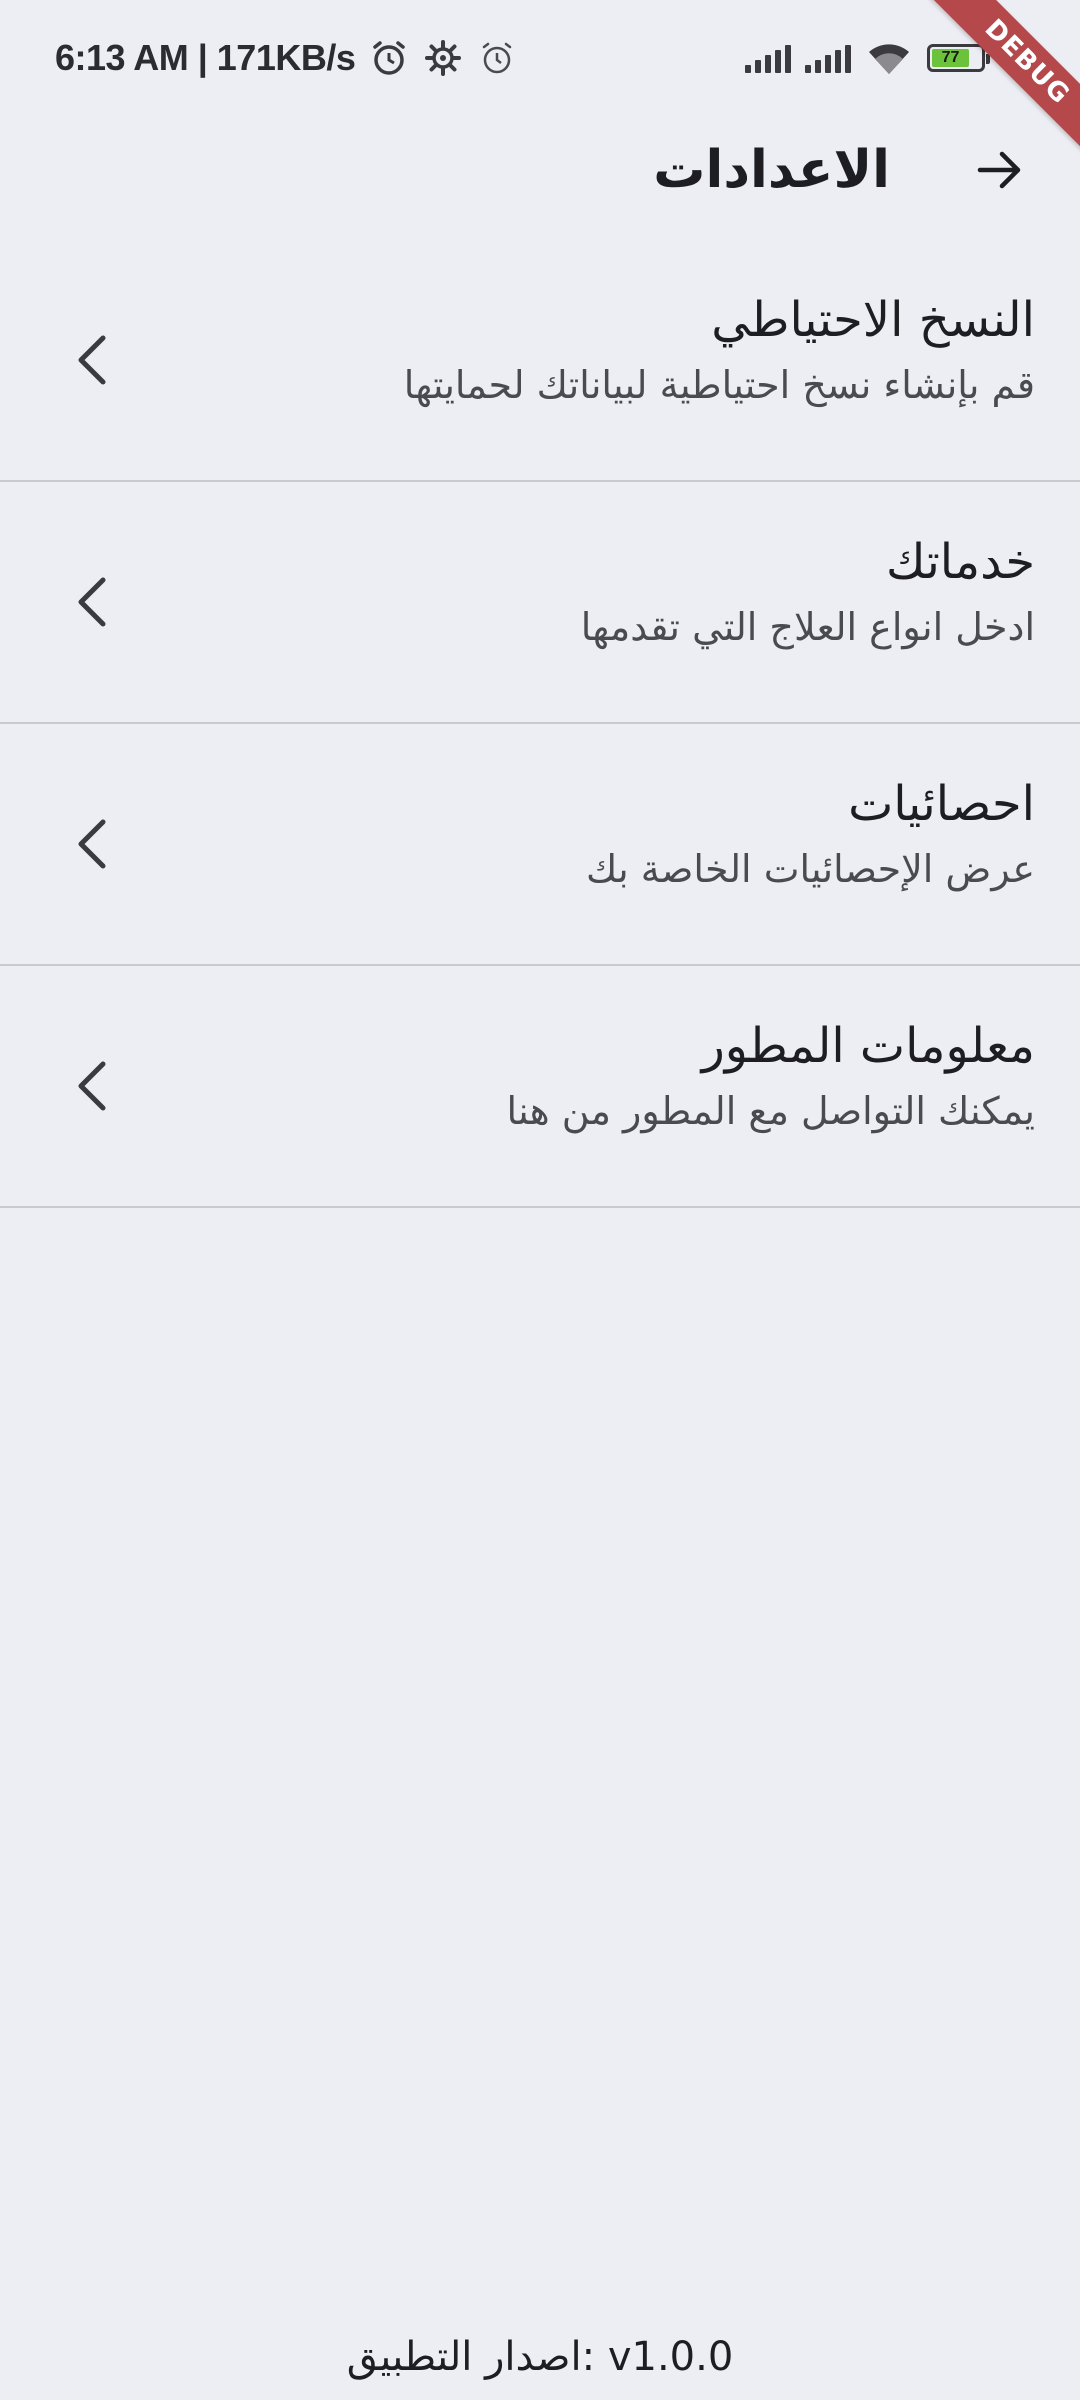 Image resolution: width=1080 pixels, height=2400 pixels. I want to click on status-bar-left: 6:13 AM | 171KB/s, so click(286, 58).